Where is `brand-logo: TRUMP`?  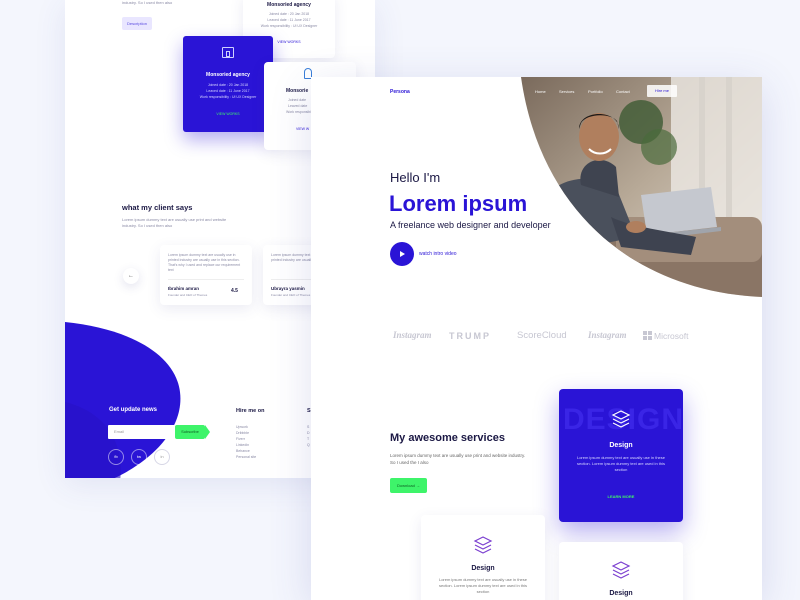
brand-logo: TRUMP is located at coordinates (470, 336).